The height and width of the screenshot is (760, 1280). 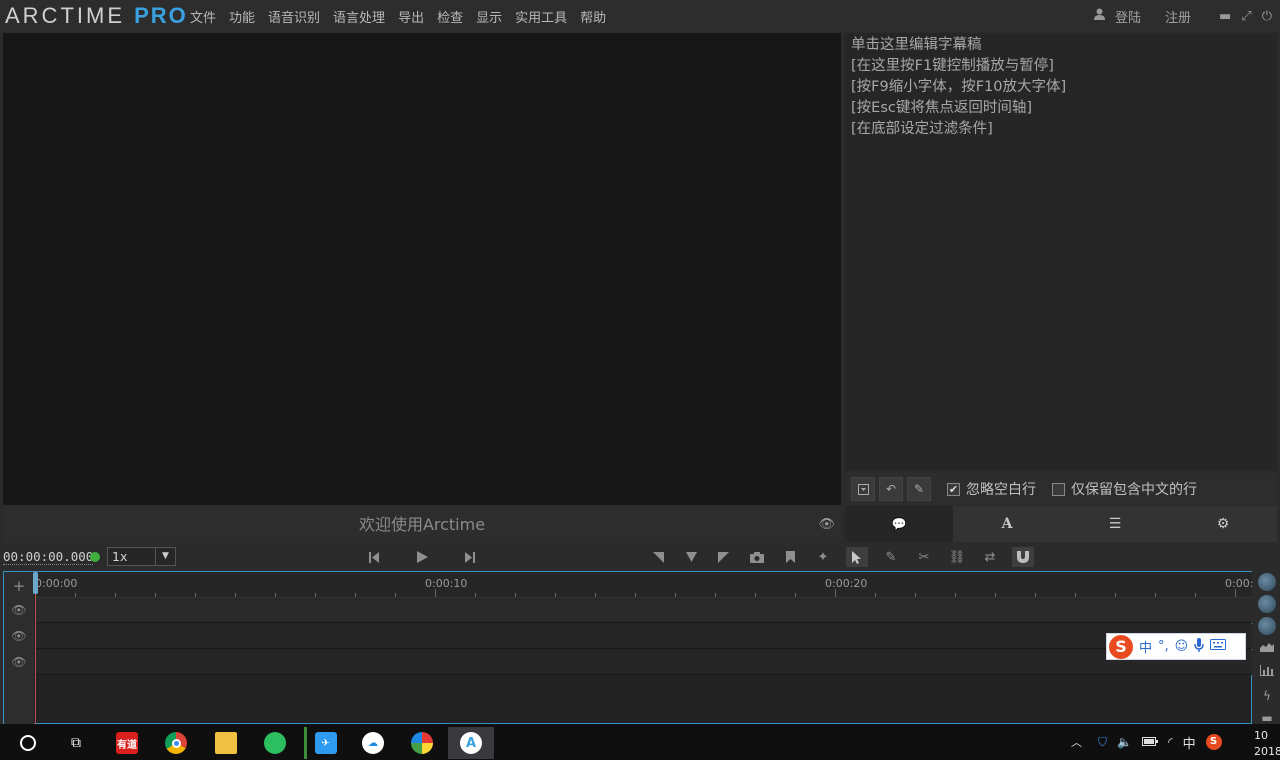 I want to click on menu-language-processing: 语言处理, so click(x=359, y=16).